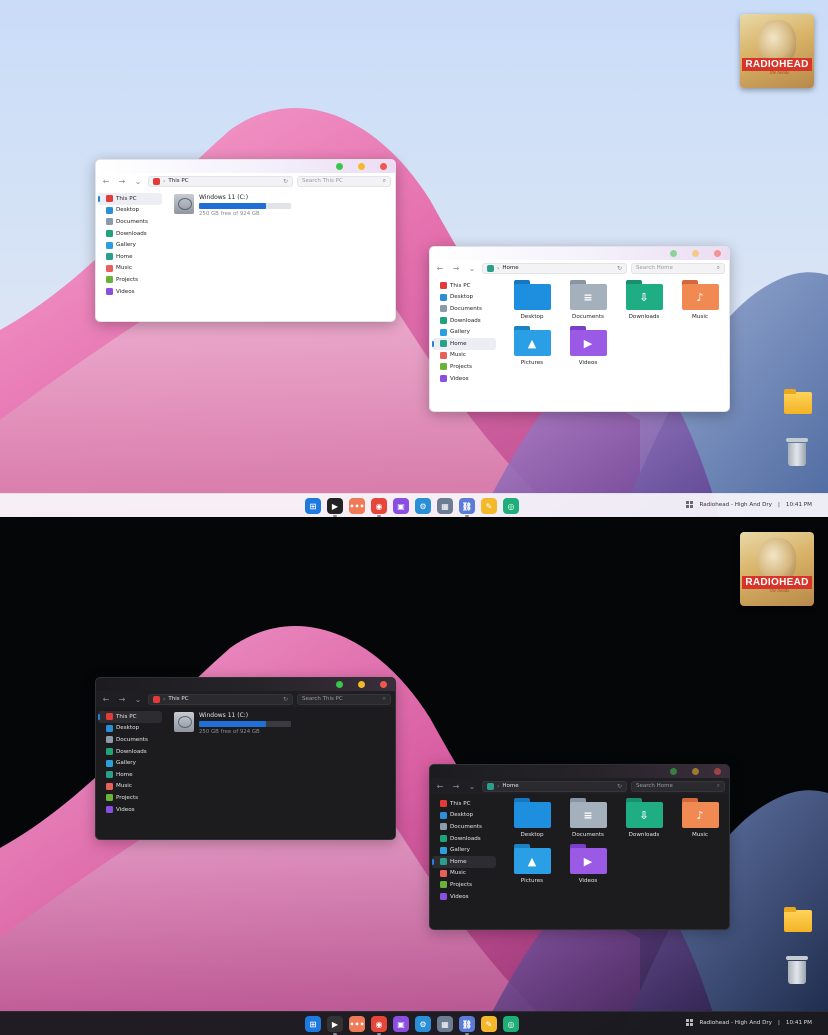  Describe the element at coordinates (588, 300) in the screenshot. I see `folder-documents: ≡ Documents` at that location.